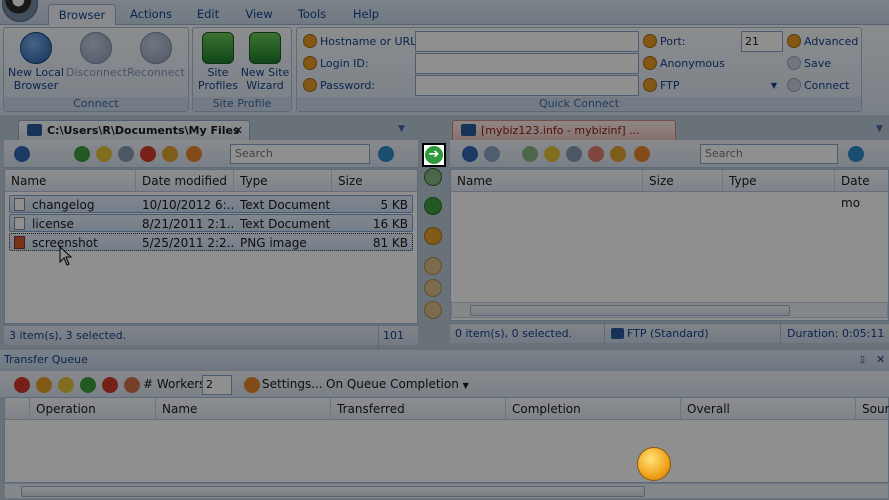  Describe the element at coordinates (397, 384) in the screenshot. I see `queue-completion-dropdown: On Queue Completion ▼` at that location.